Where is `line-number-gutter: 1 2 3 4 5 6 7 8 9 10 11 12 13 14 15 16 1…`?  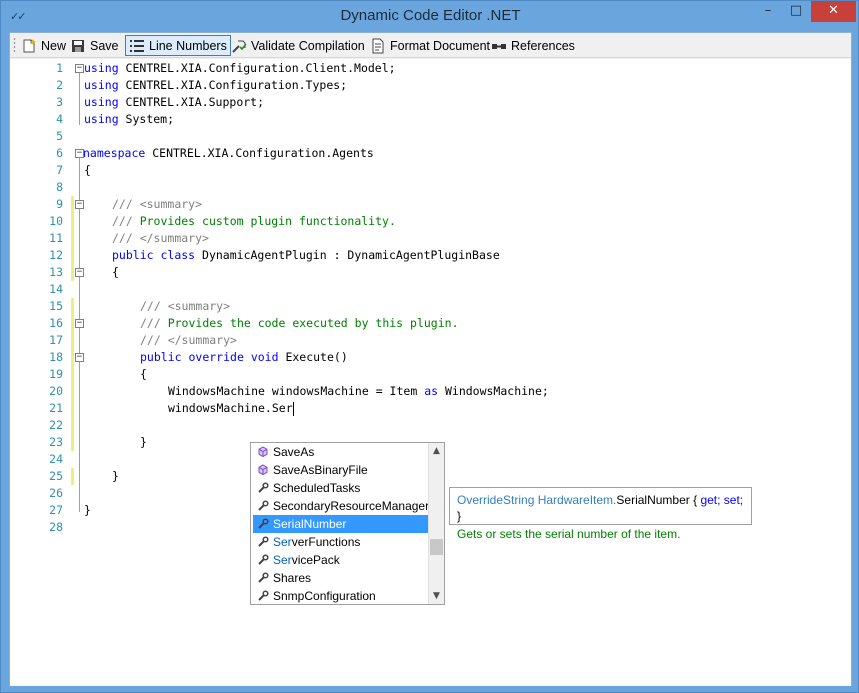 line-number-gutter: 1 2 3 4 5 6 7 8 9 10 11 12 13 14 15 16 1… is located at coordinates (42, 372).